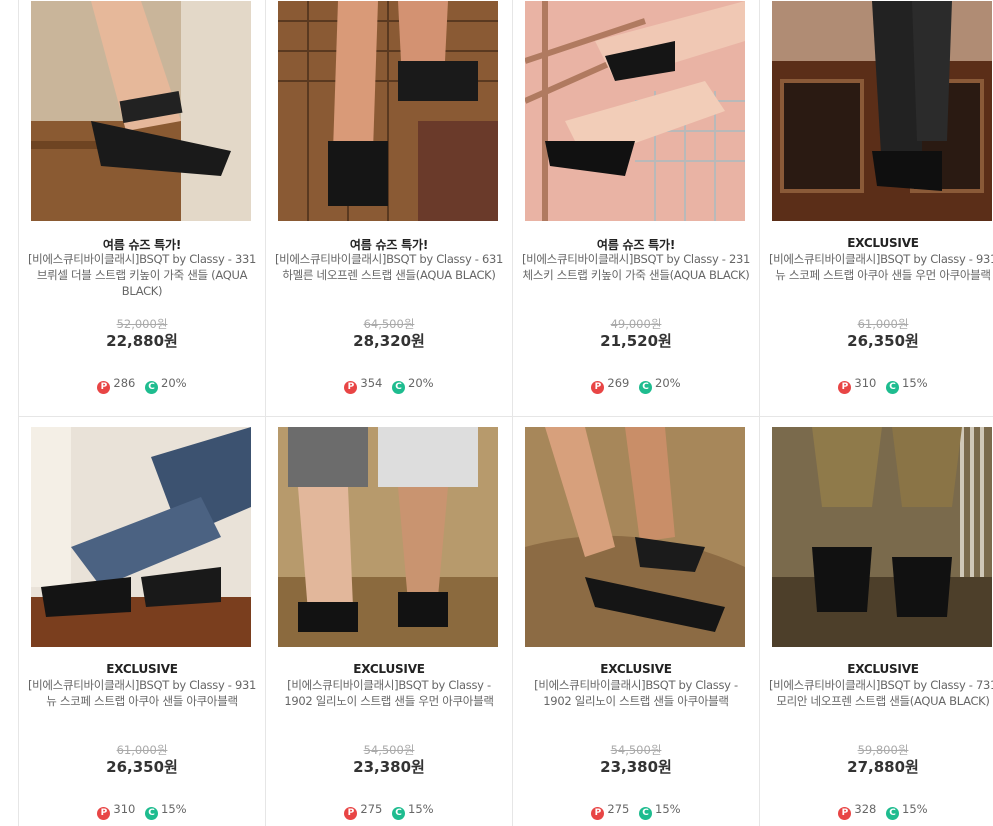  Describe the element at coordinates (636, 385) in the screenshot. I see `reward-info: P 269 C 20%` at that location.